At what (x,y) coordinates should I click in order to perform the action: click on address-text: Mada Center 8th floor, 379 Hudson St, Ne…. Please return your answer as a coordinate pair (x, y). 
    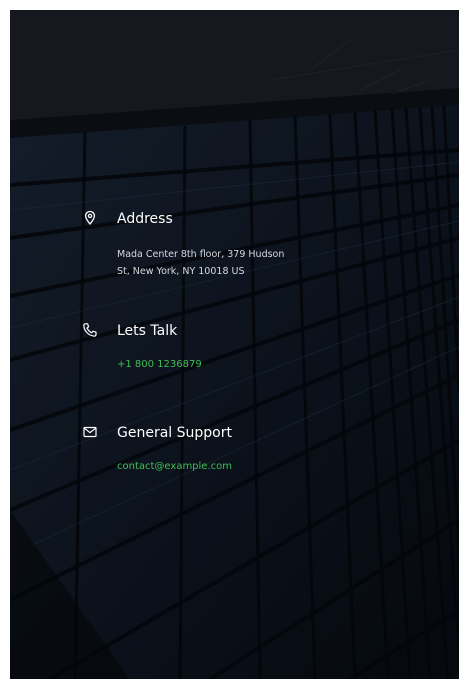
    Looking at the image, I should click on (237, 263).